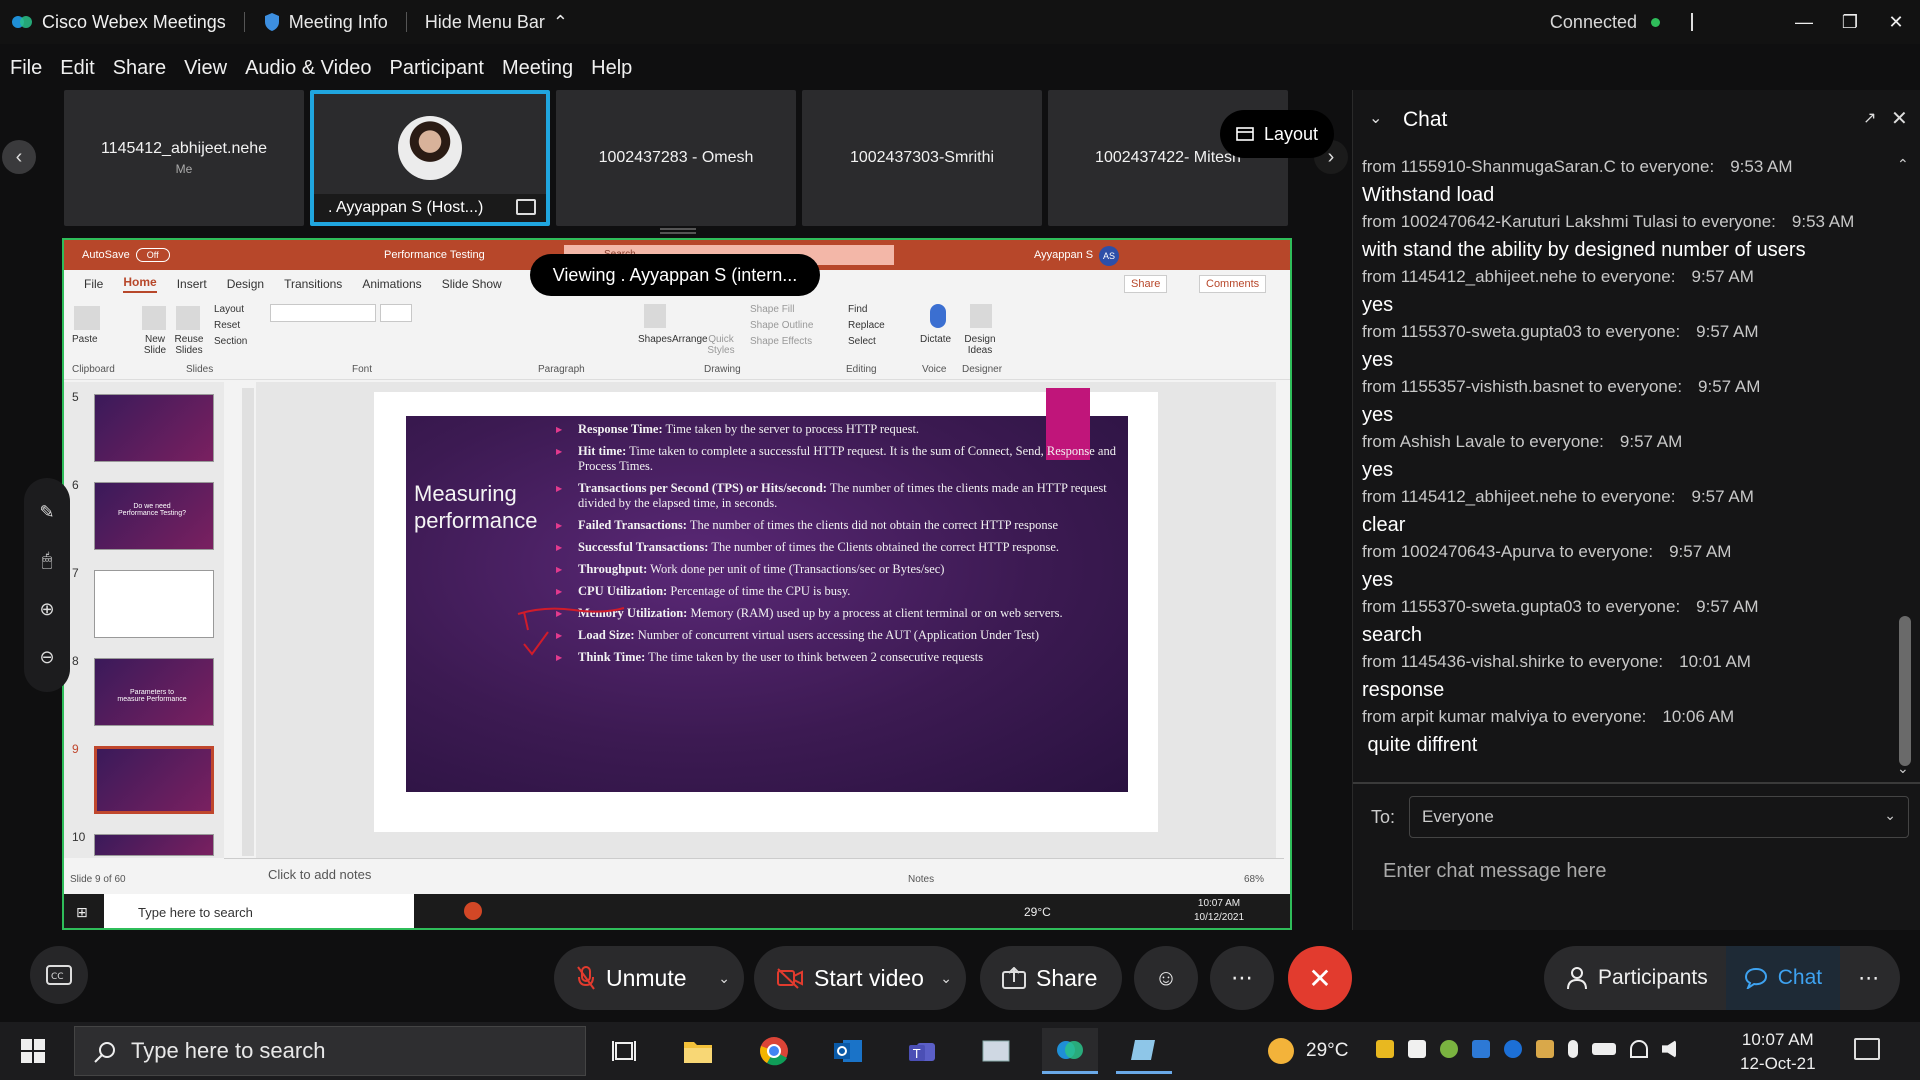 This screenshot has width=1920, height=1080. What do you see at coordinates (1804, 22) in the screenshot?
I see `minimize-icon: ―` at bounding box center [1804, 22].